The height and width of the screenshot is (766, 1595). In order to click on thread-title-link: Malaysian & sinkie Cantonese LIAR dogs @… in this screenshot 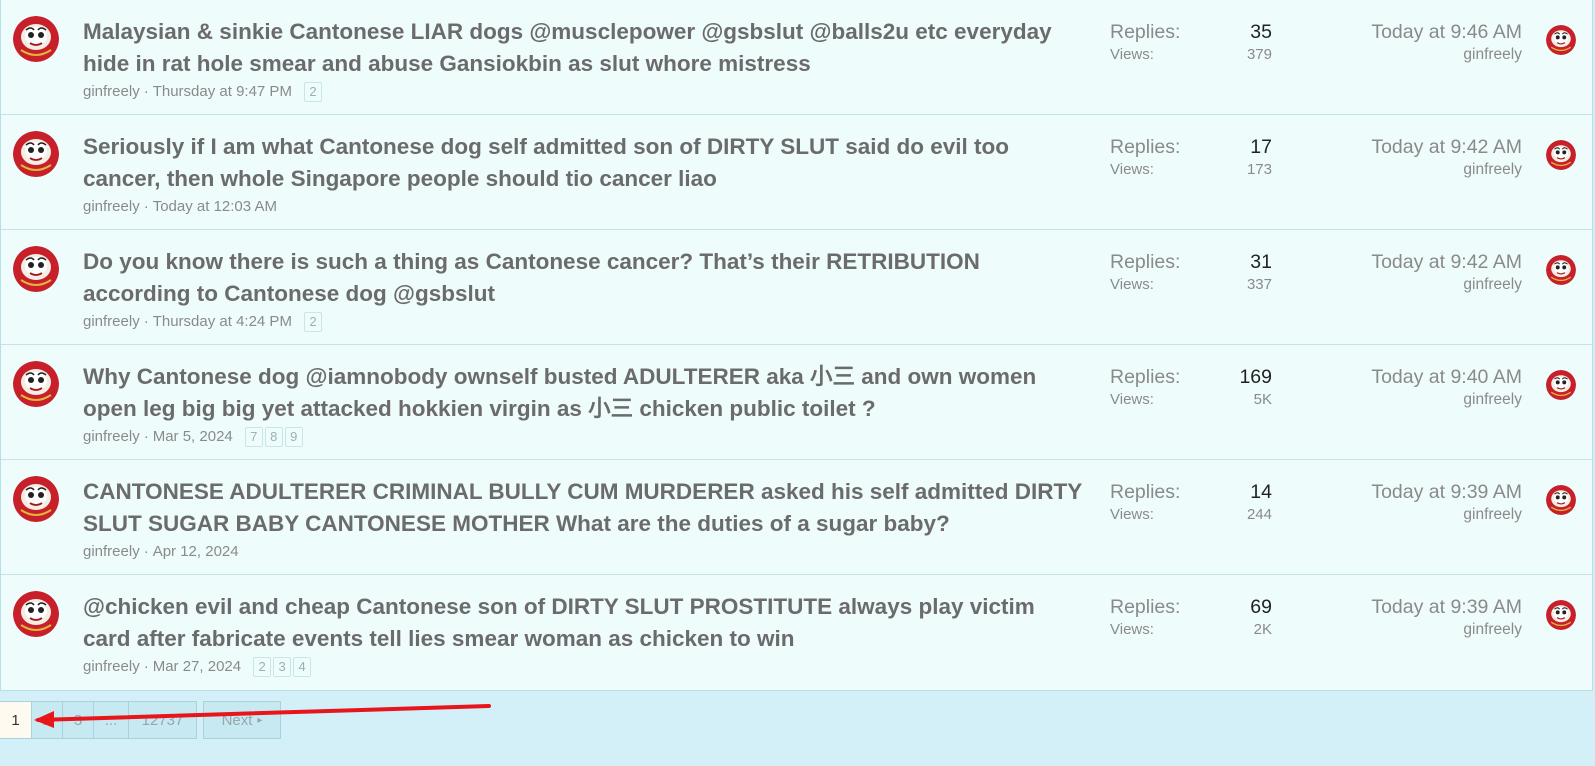, I will do `click(583, 48)`.